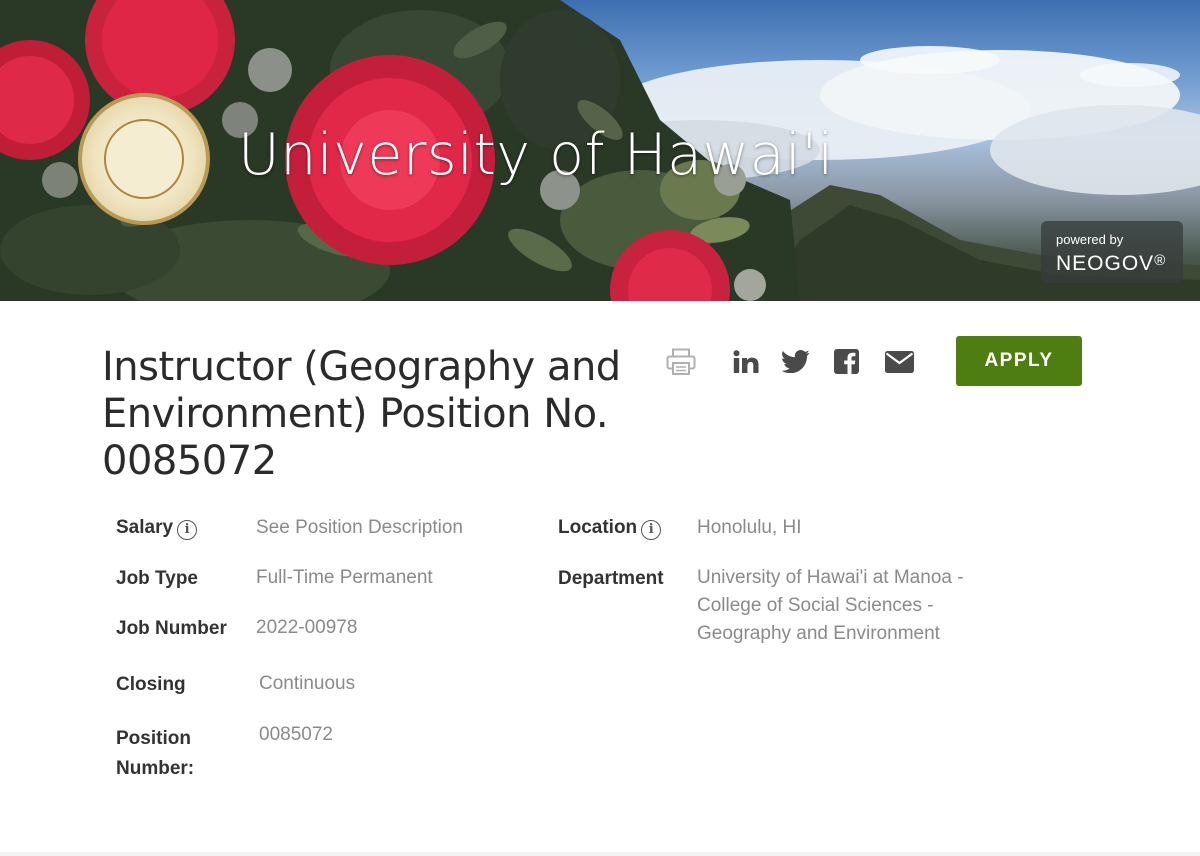  What do you see at coordinates (1090, 239) in the screenshot?
I see `powered-by-text: powered by` at bounding box center [1090, 239].